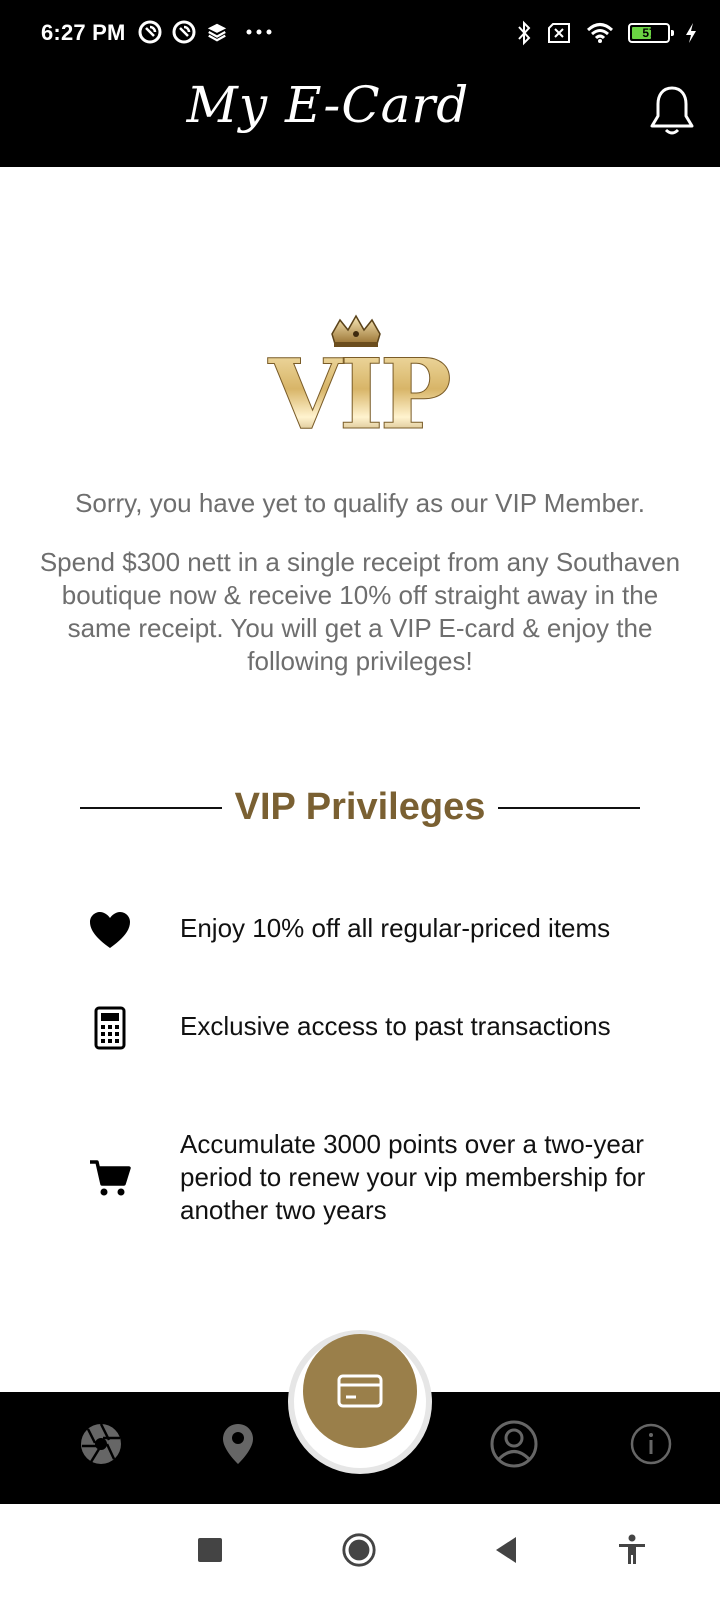  I want to click on back-button, so click(506, 1550).